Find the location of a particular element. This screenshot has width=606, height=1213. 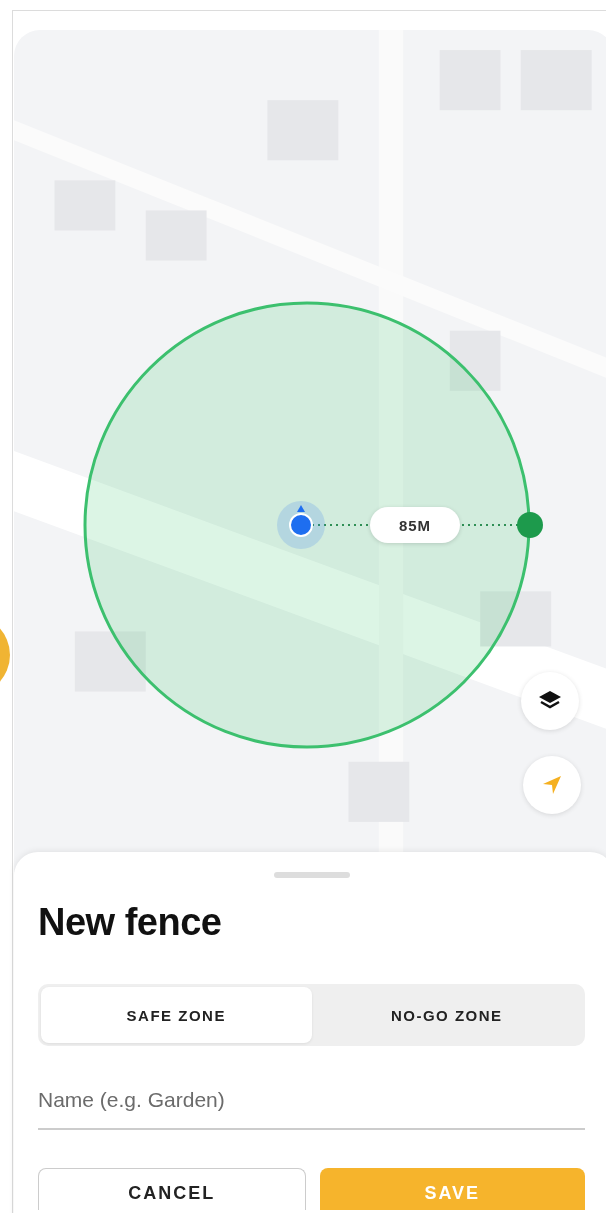

navigation-arrow-icon is located at coordinates (552, 785).